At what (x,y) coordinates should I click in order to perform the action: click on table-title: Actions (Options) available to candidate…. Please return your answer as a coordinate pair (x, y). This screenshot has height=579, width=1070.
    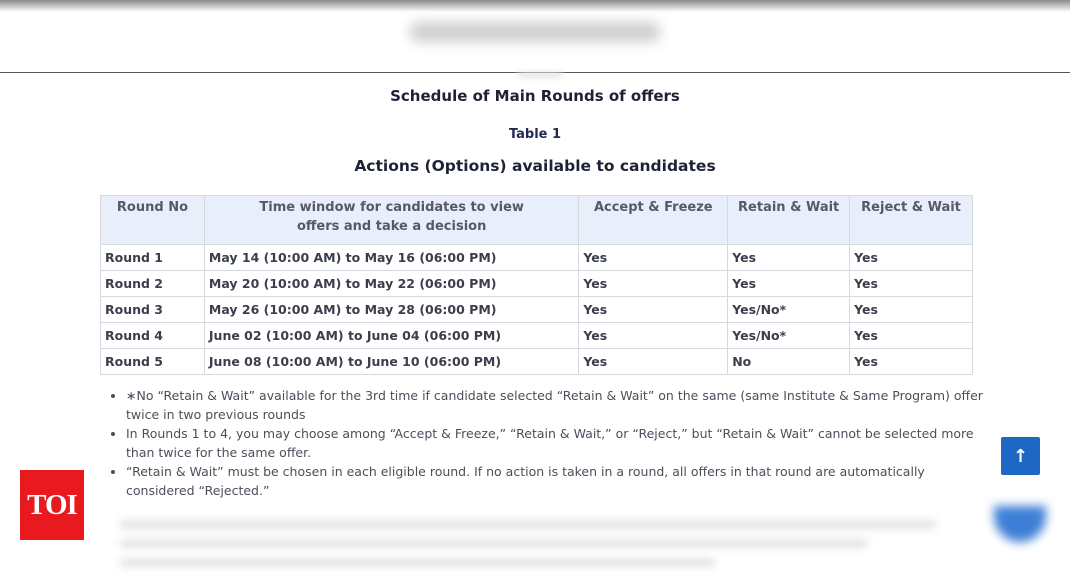
    Looking at the image, I should click on (535, 166).